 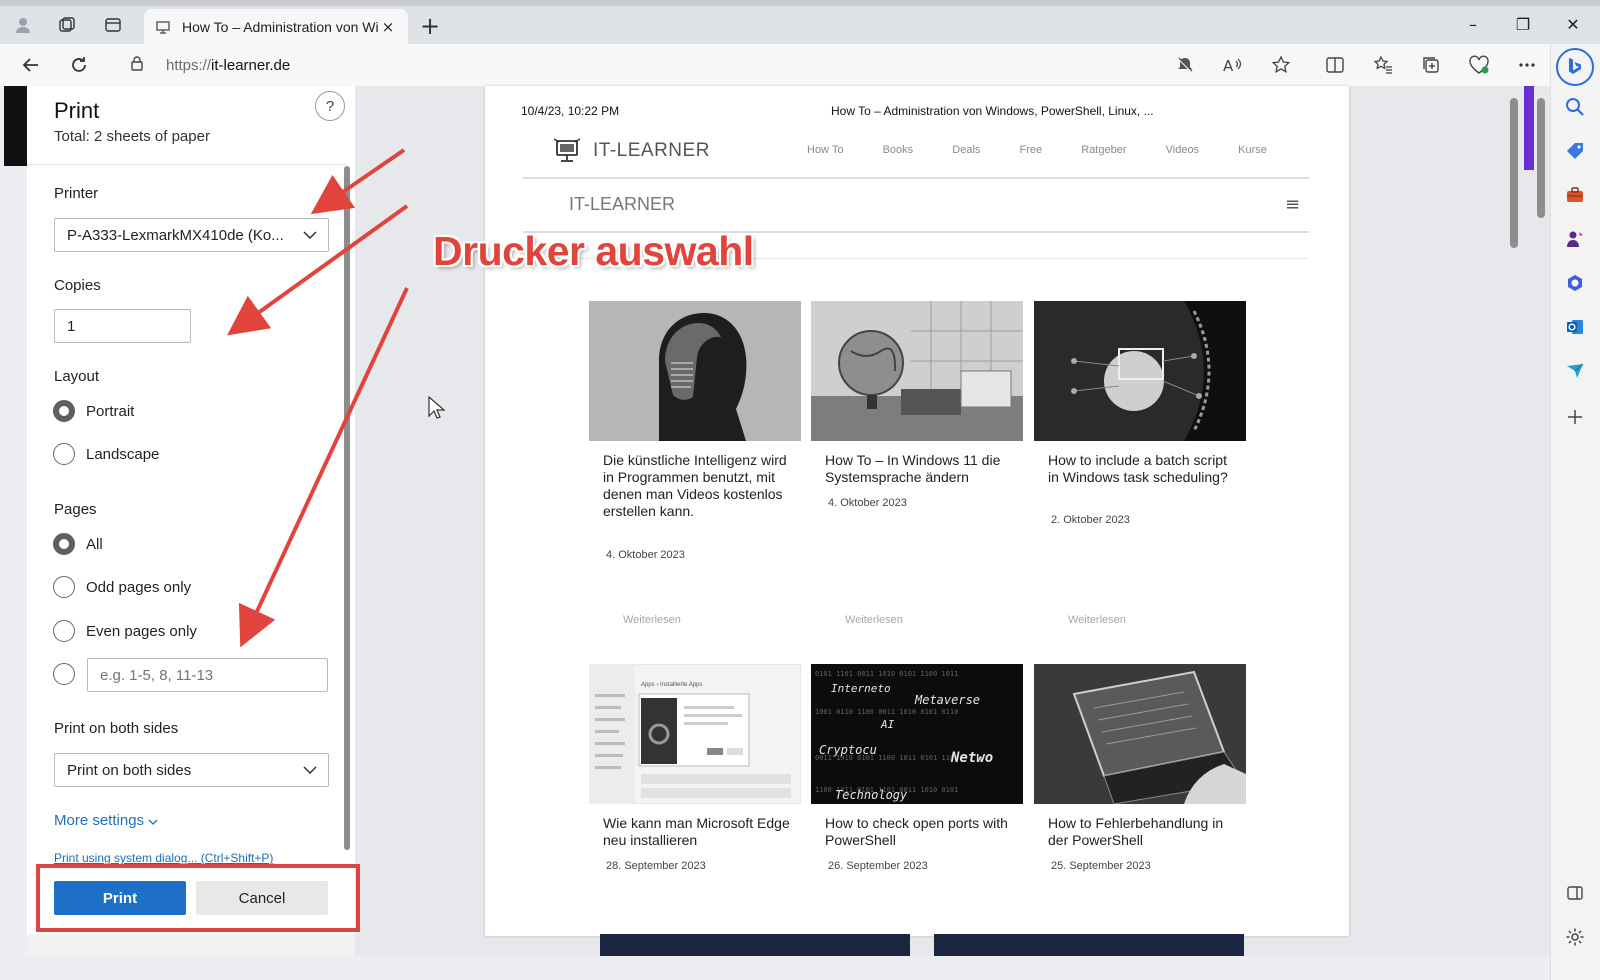 I want to click on settings-gear-icon, so click(x=1575, y=937).